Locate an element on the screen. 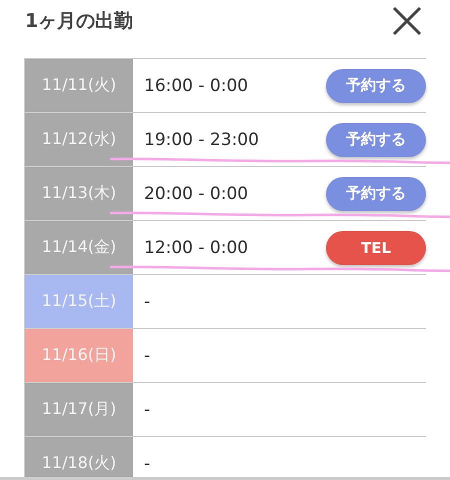 This screenshot has height=480, width=450. date-cell: 11/15(土) is located at coordinates (78, 301).